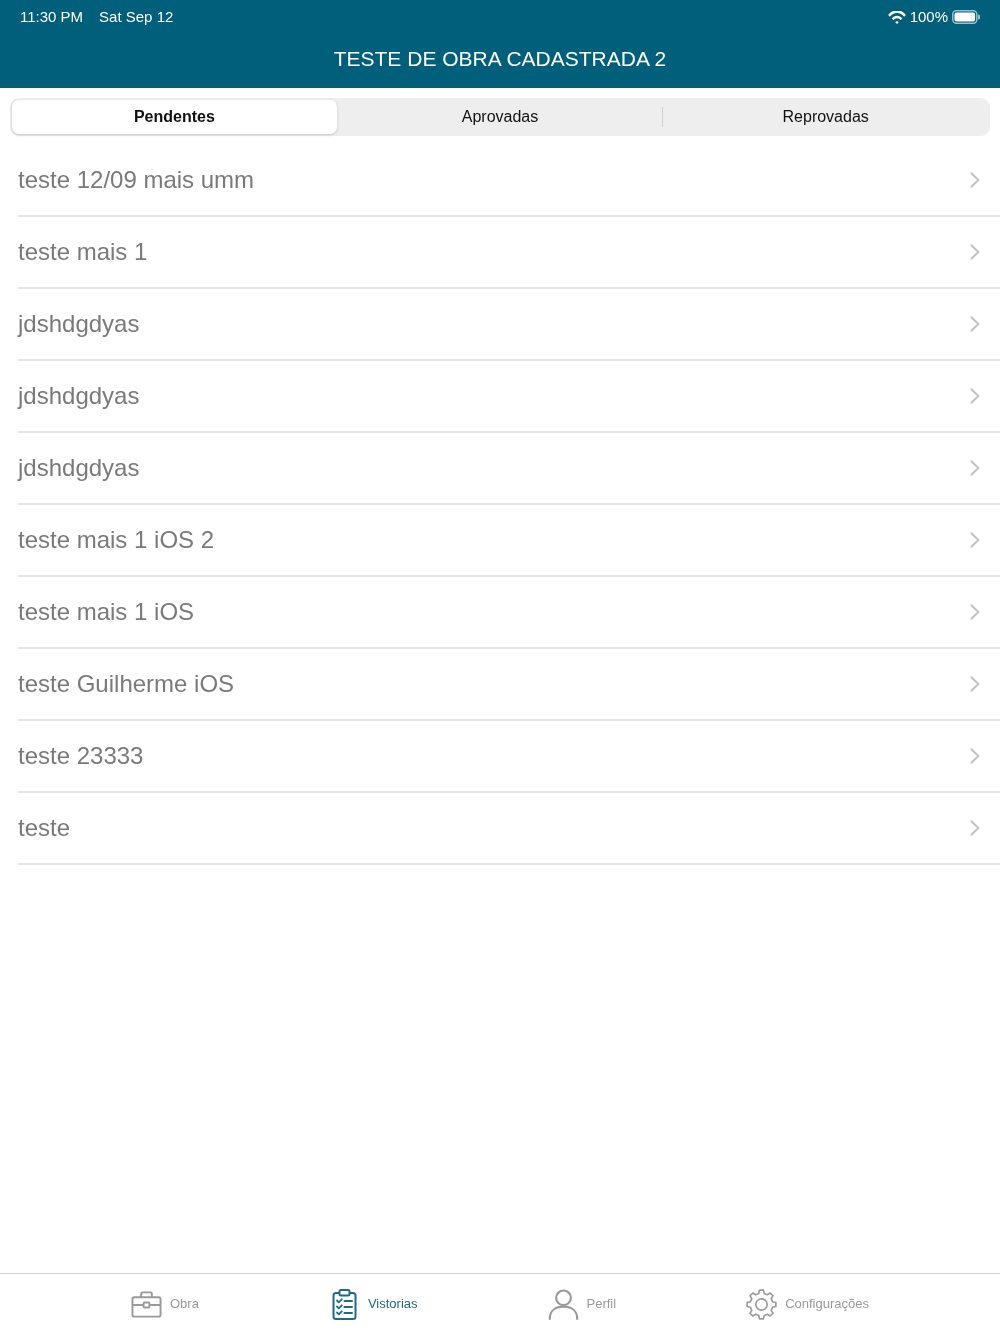  I want to click on battery-percentage: 100%, so click(928, 16).